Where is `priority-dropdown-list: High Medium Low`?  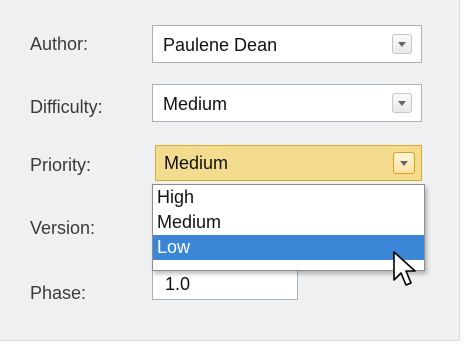
priority-dropdown-list: High Medium Low is located at coordinates (288, 227).